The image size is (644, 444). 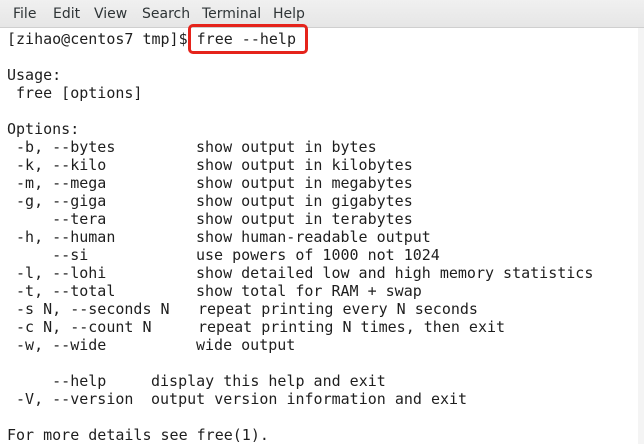 I want to click on menu-view: View, so click(x=110, y=14).